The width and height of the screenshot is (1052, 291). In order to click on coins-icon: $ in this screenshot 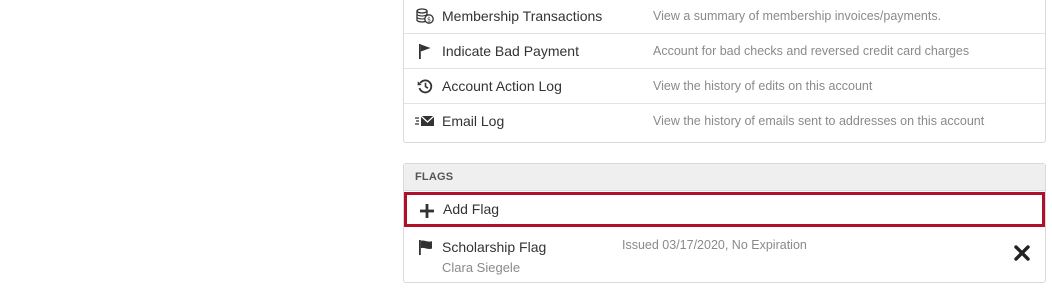, I will do `click(425, 16)`.